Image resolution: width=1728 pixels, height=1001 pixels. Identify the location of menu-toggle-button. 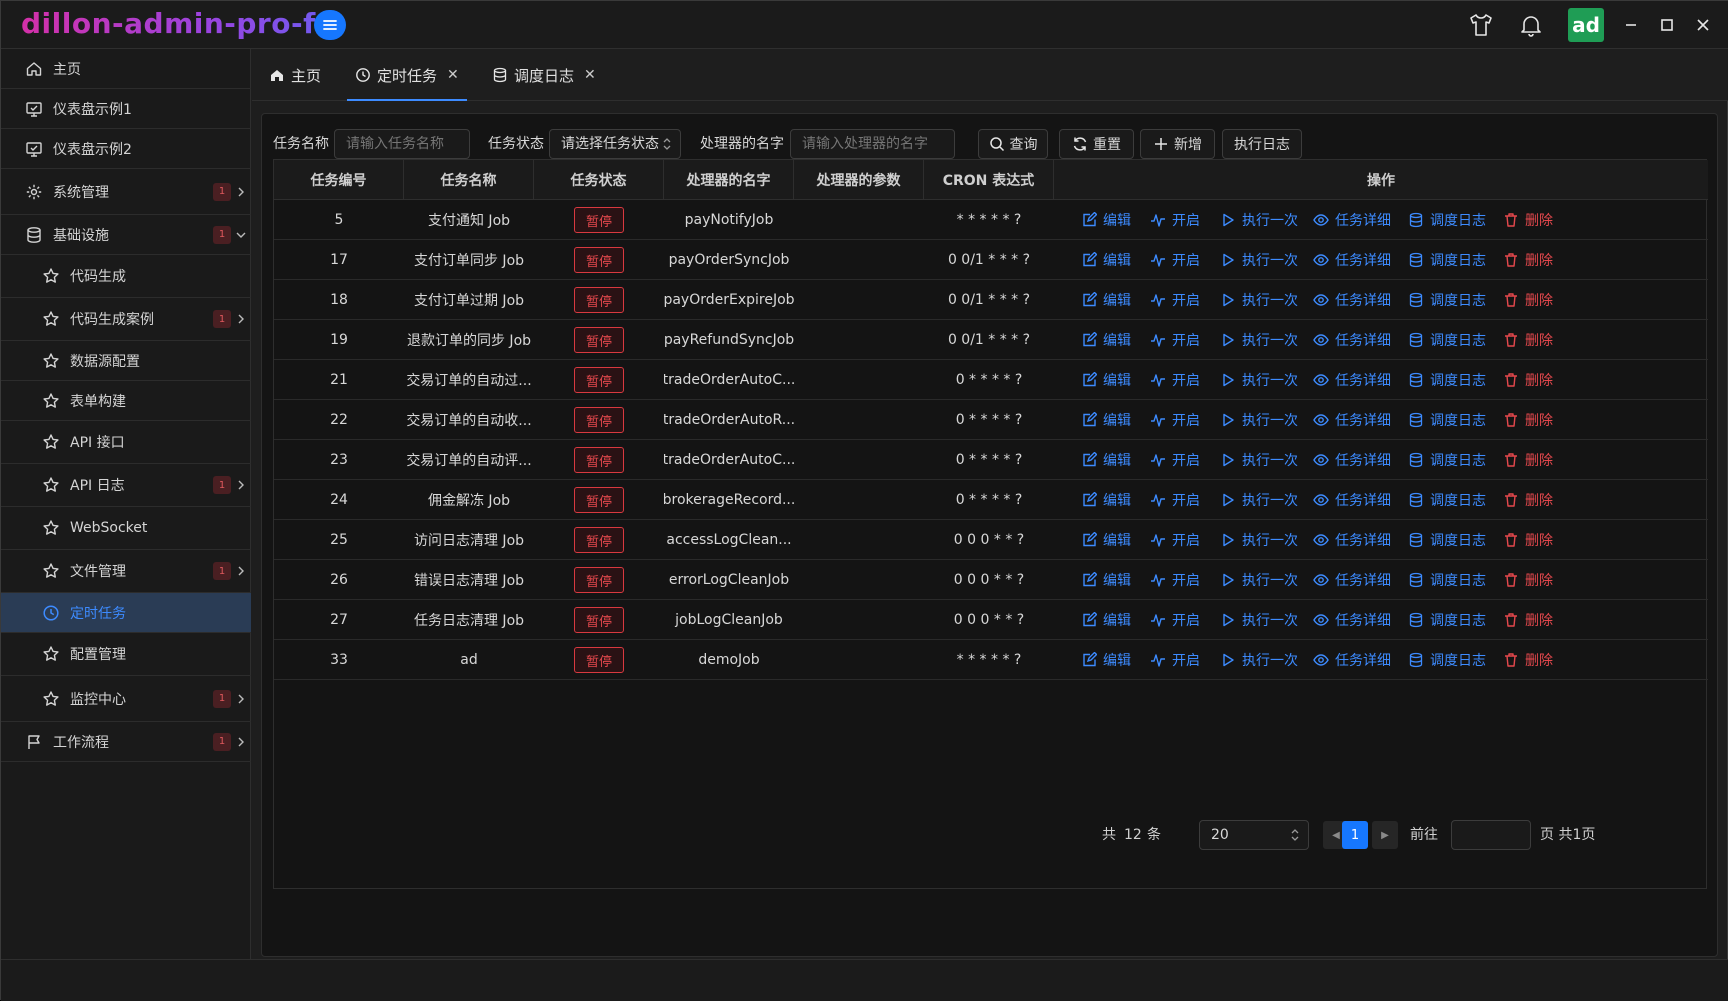
(330, 25).